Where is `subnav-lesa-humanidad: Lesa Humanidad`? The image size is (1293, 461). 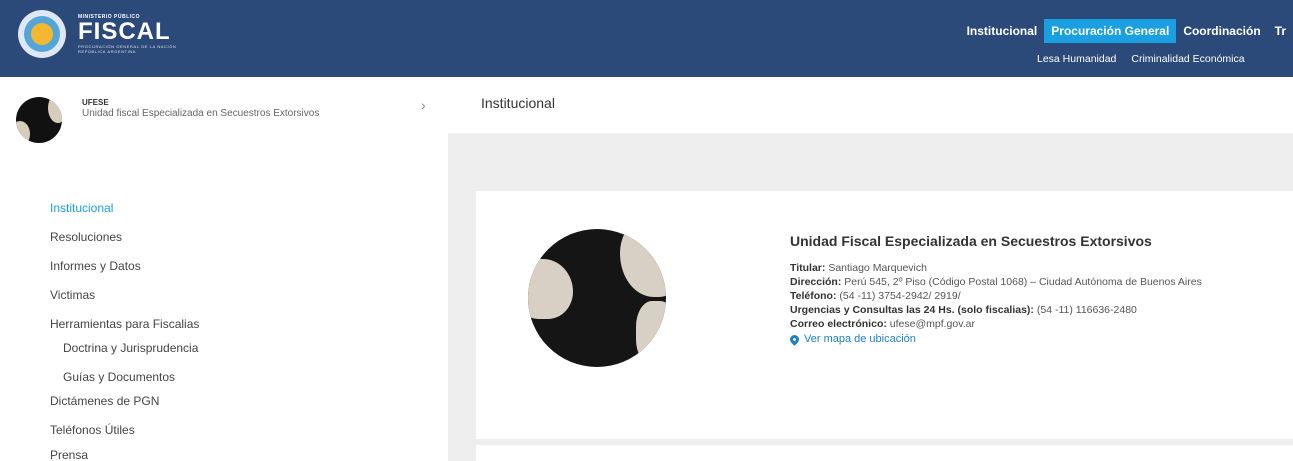 subnav-lesa-humanidad: Lesa Humanidad is located at coordinates (1076, 59).